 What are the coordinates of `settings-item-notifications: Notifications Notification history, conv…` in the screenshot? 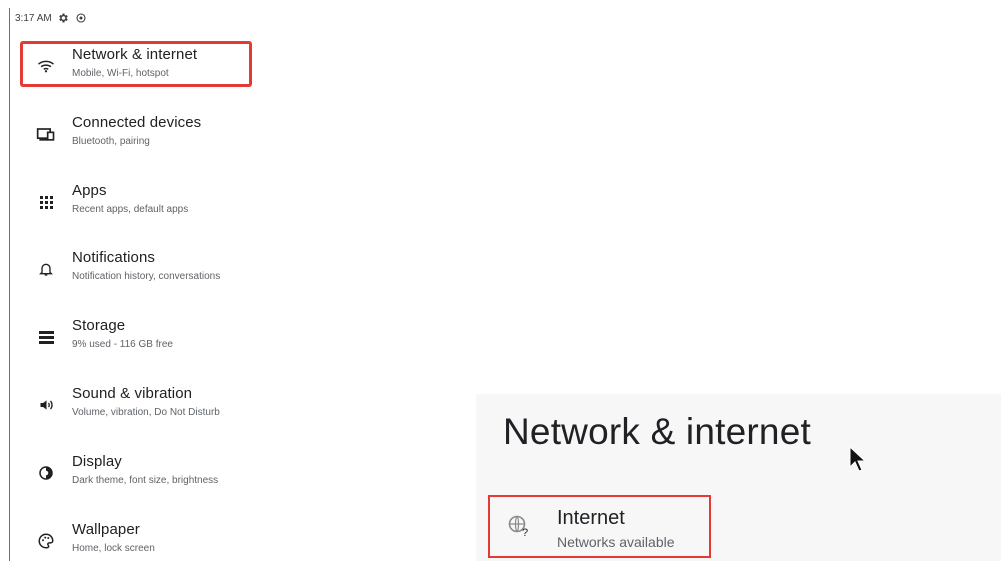 It's located at (238, 270).